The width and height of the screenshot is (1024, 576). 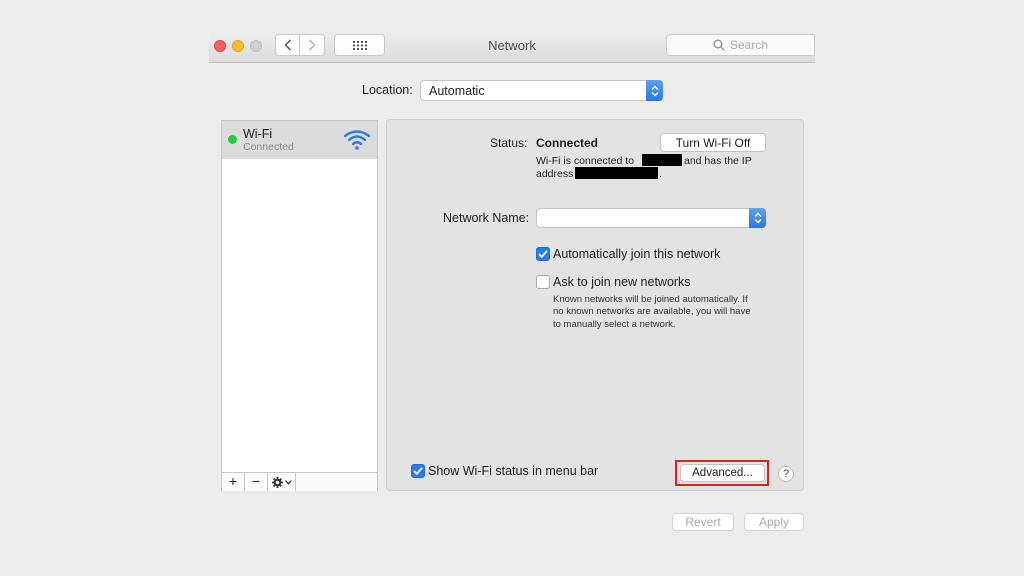 I want to click on location-popup: Automatic, so click(x=541, y=90).